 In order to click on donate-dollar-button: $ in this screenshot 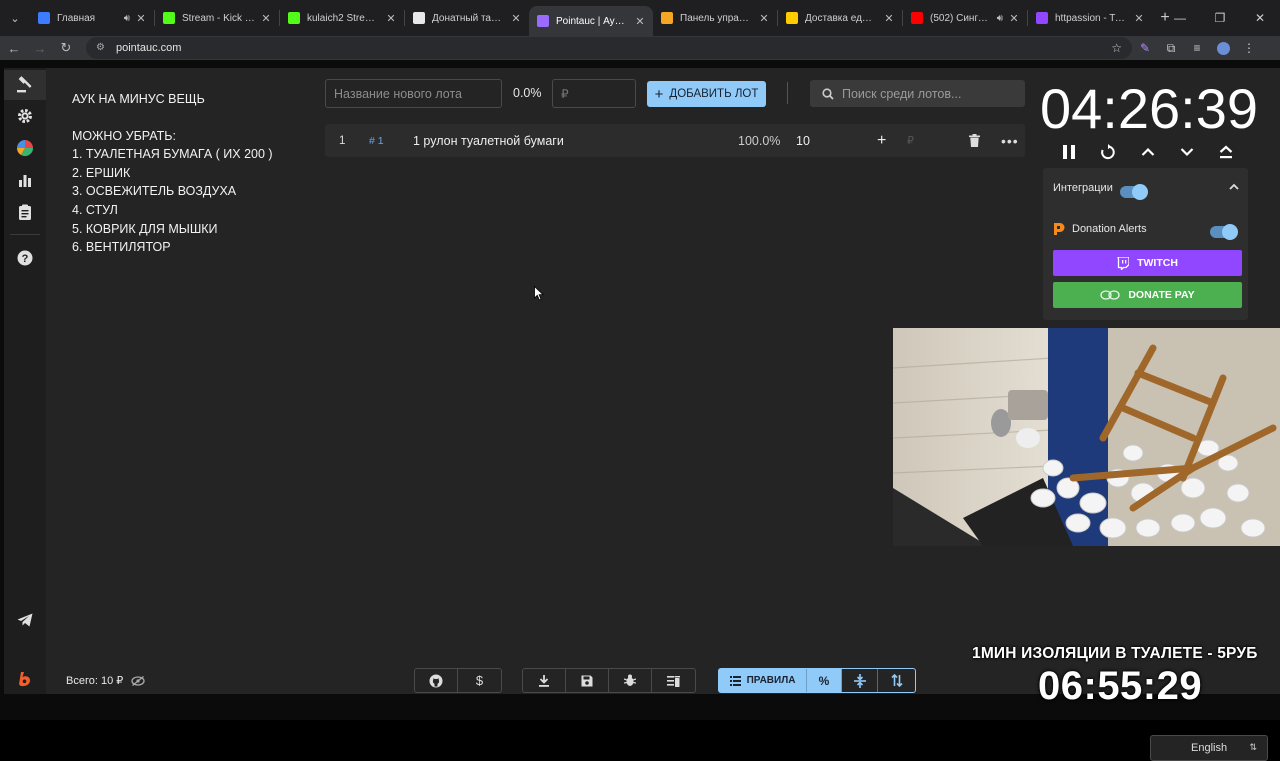, I will do `click(479, 680)`.